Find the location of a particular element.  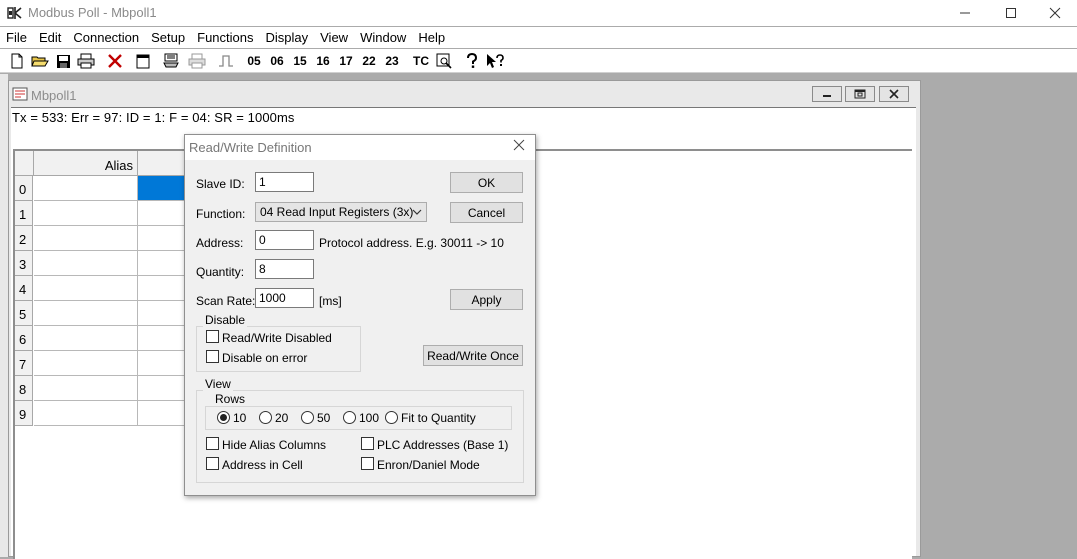

single-read-button is located at coordinates (226, 61).